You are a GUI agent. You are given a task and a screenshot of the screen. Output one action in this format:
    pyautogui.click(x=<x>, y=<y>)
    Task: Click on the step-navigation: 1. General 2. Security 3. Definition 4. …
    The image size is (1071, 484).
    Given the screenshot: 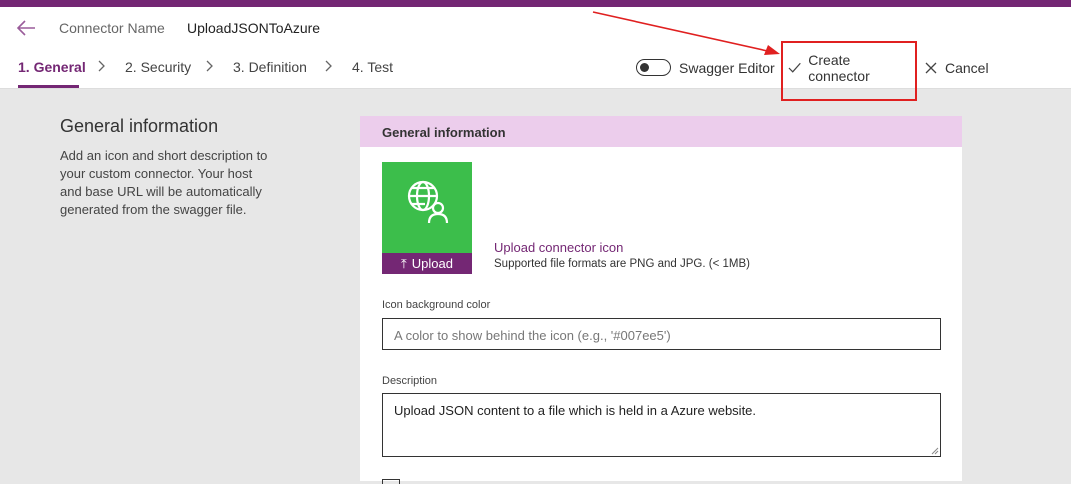 What is the action you would take?
    pyautogui.click(x=535, y=68)
    